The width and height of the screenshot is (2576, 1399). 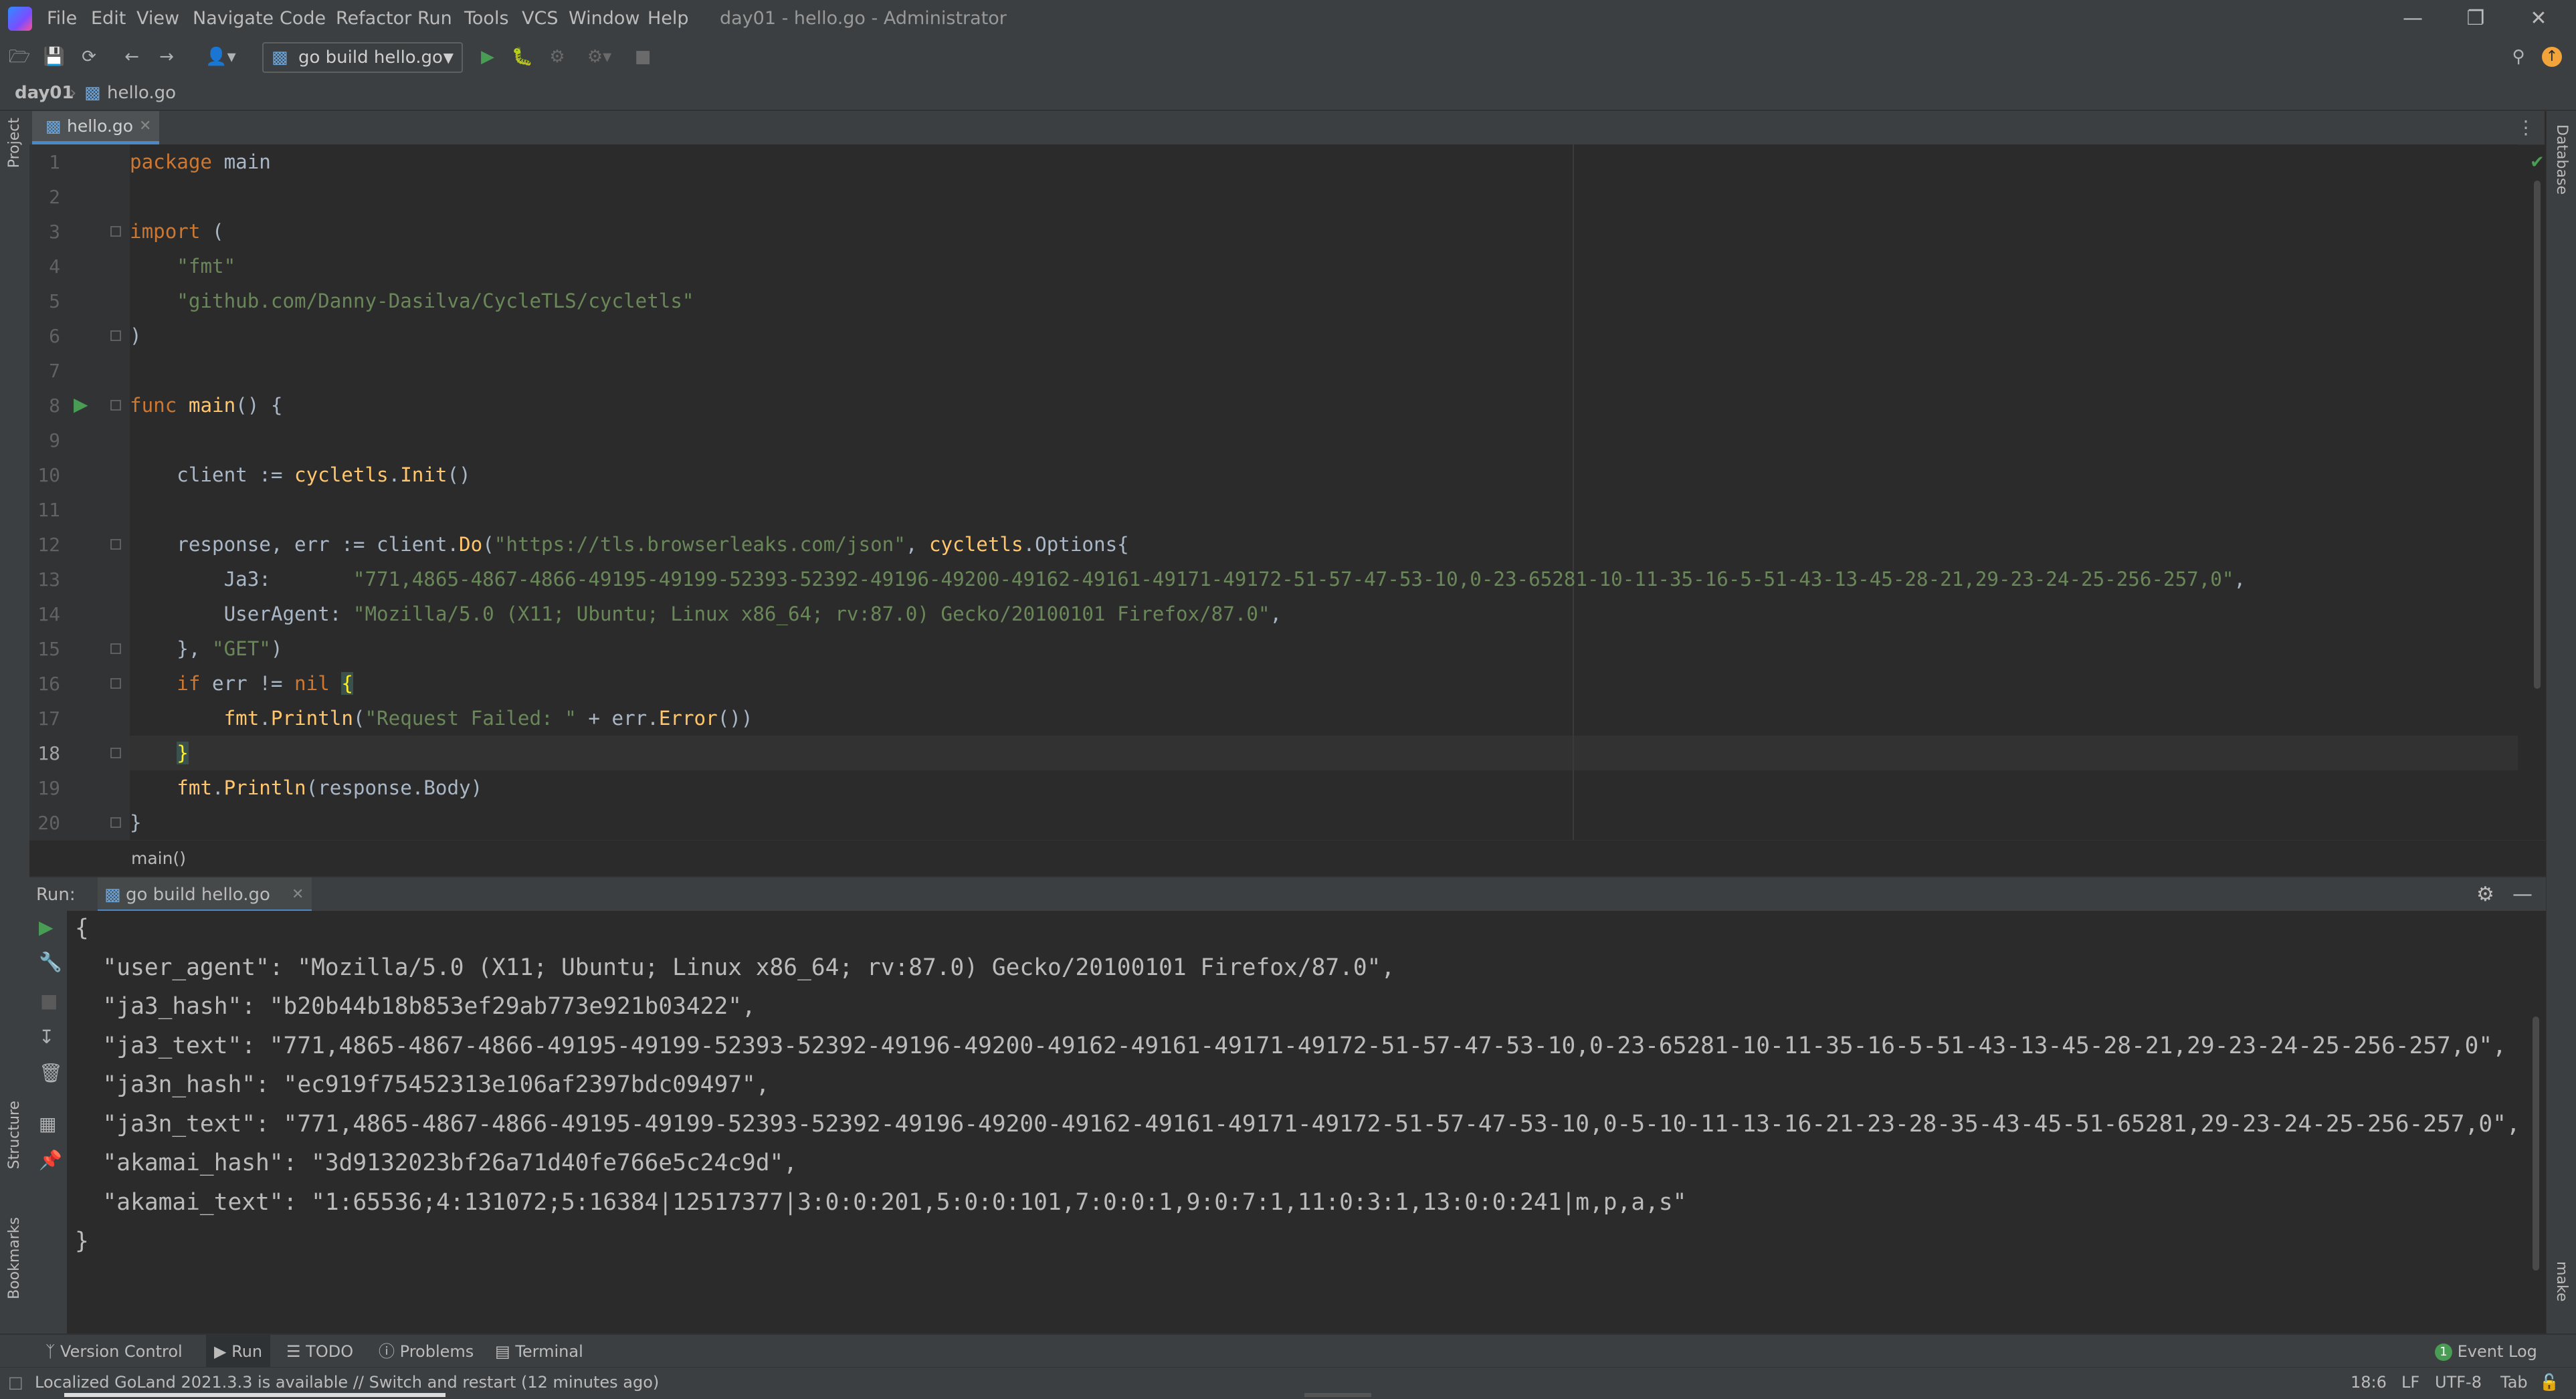 I want to click on file-encoding: UTF-8, so click(x=2458, y=1382).